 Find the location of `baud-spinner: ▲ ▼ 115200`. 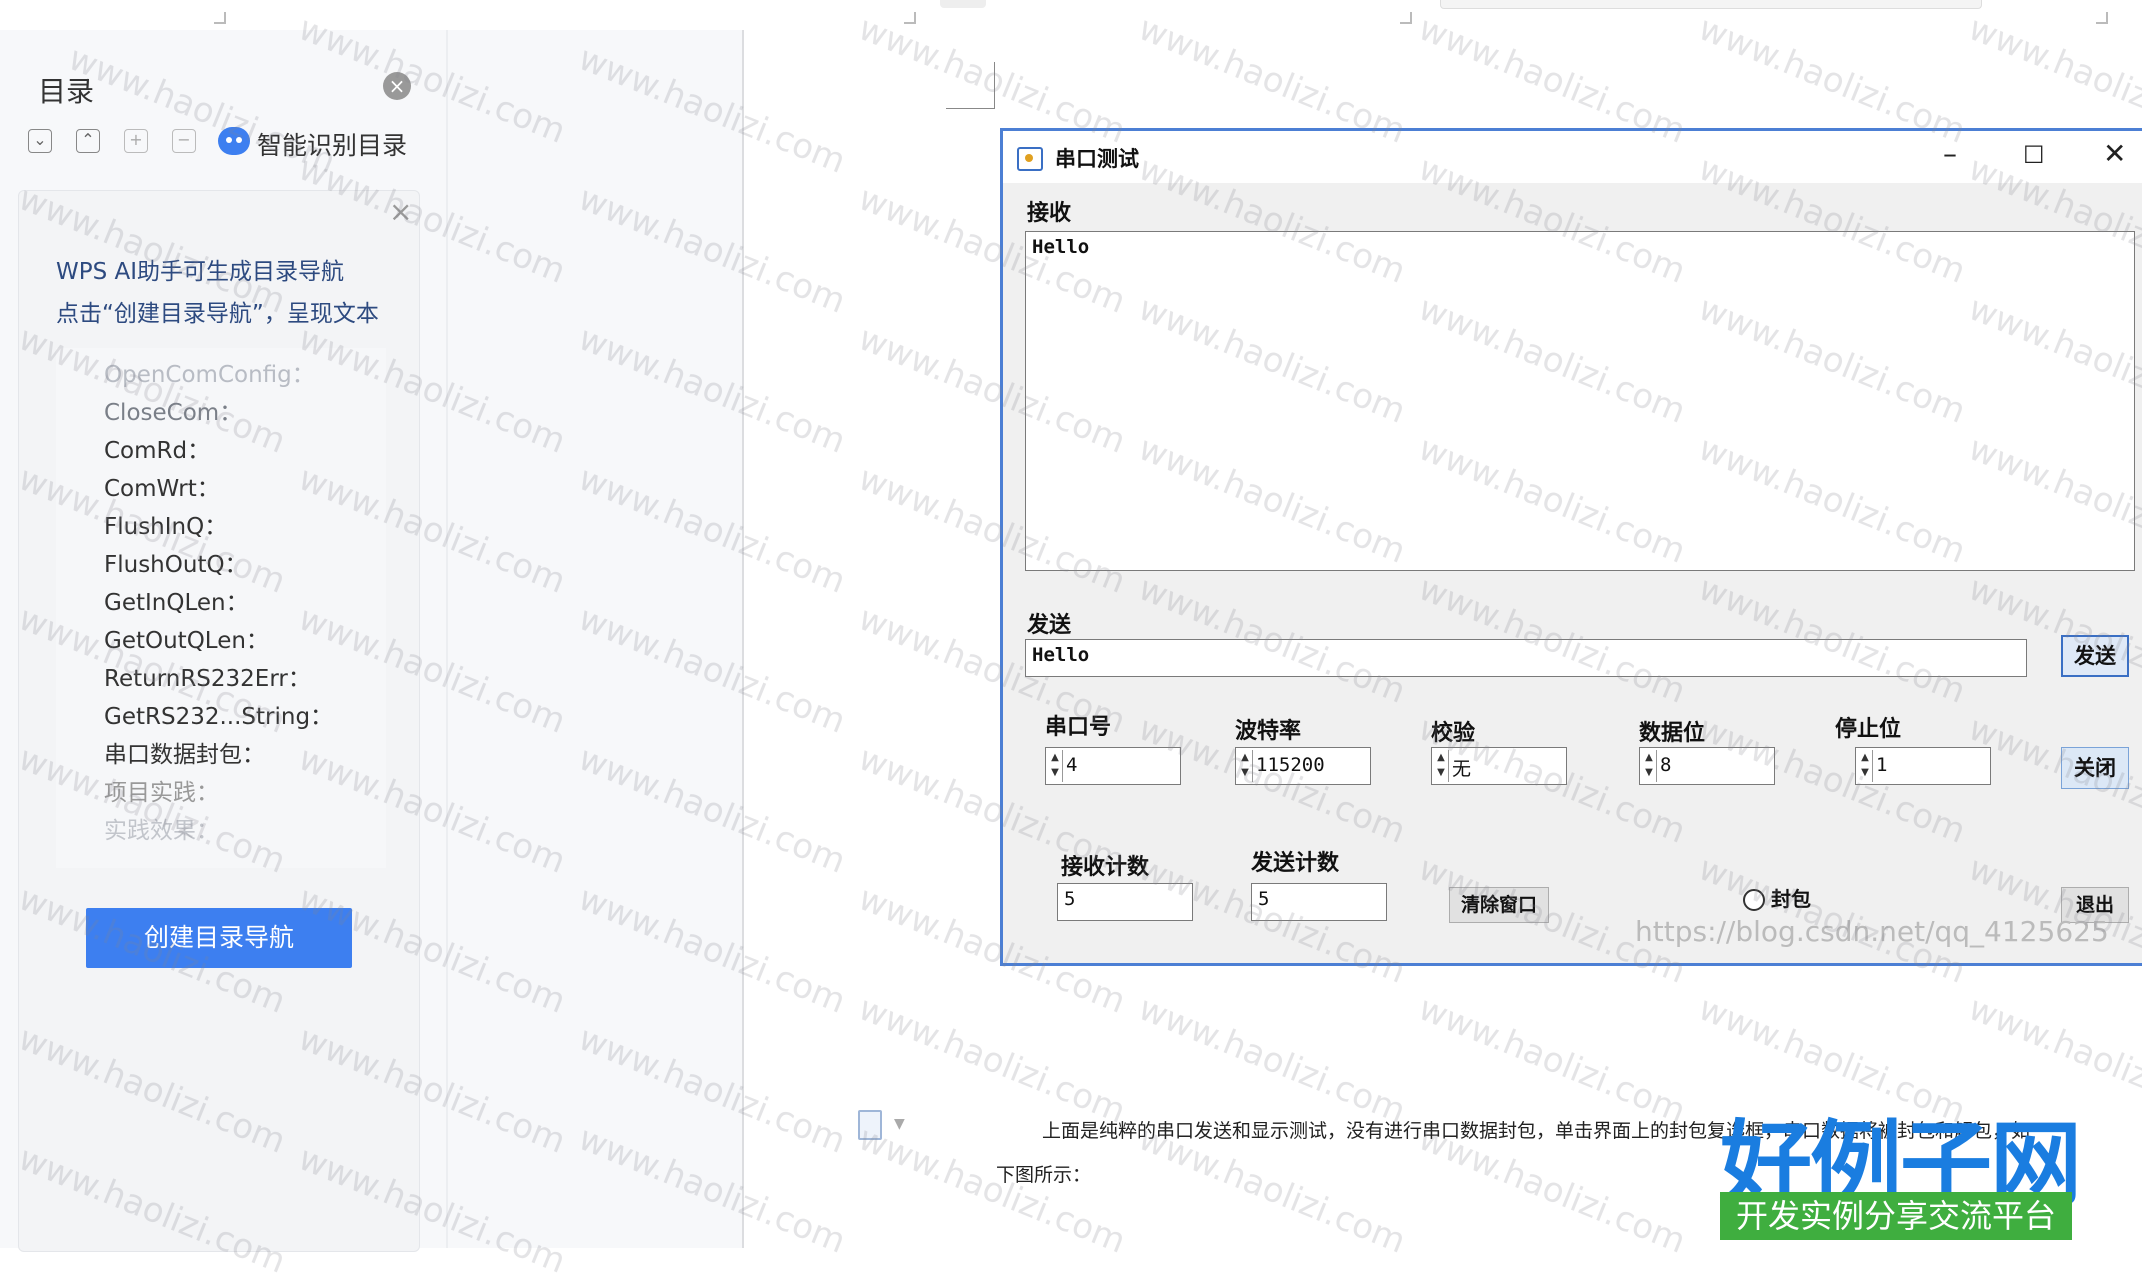

baud-spinner: ▲ ▼ 115200 is located at coordinates (1303, 766).